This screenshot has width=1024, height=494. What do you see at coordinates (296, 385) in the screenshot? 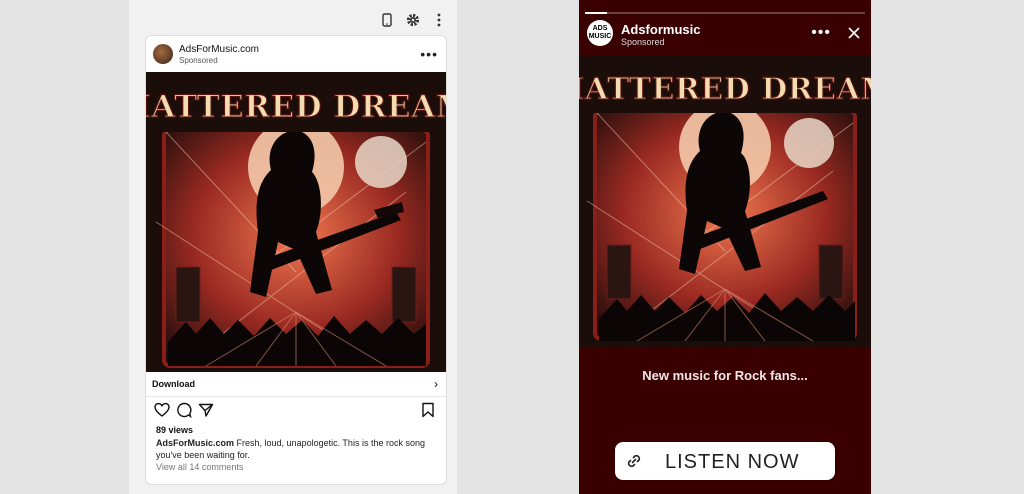
I see `download-cta-row: Download ›` at bounding box center [296, 385].